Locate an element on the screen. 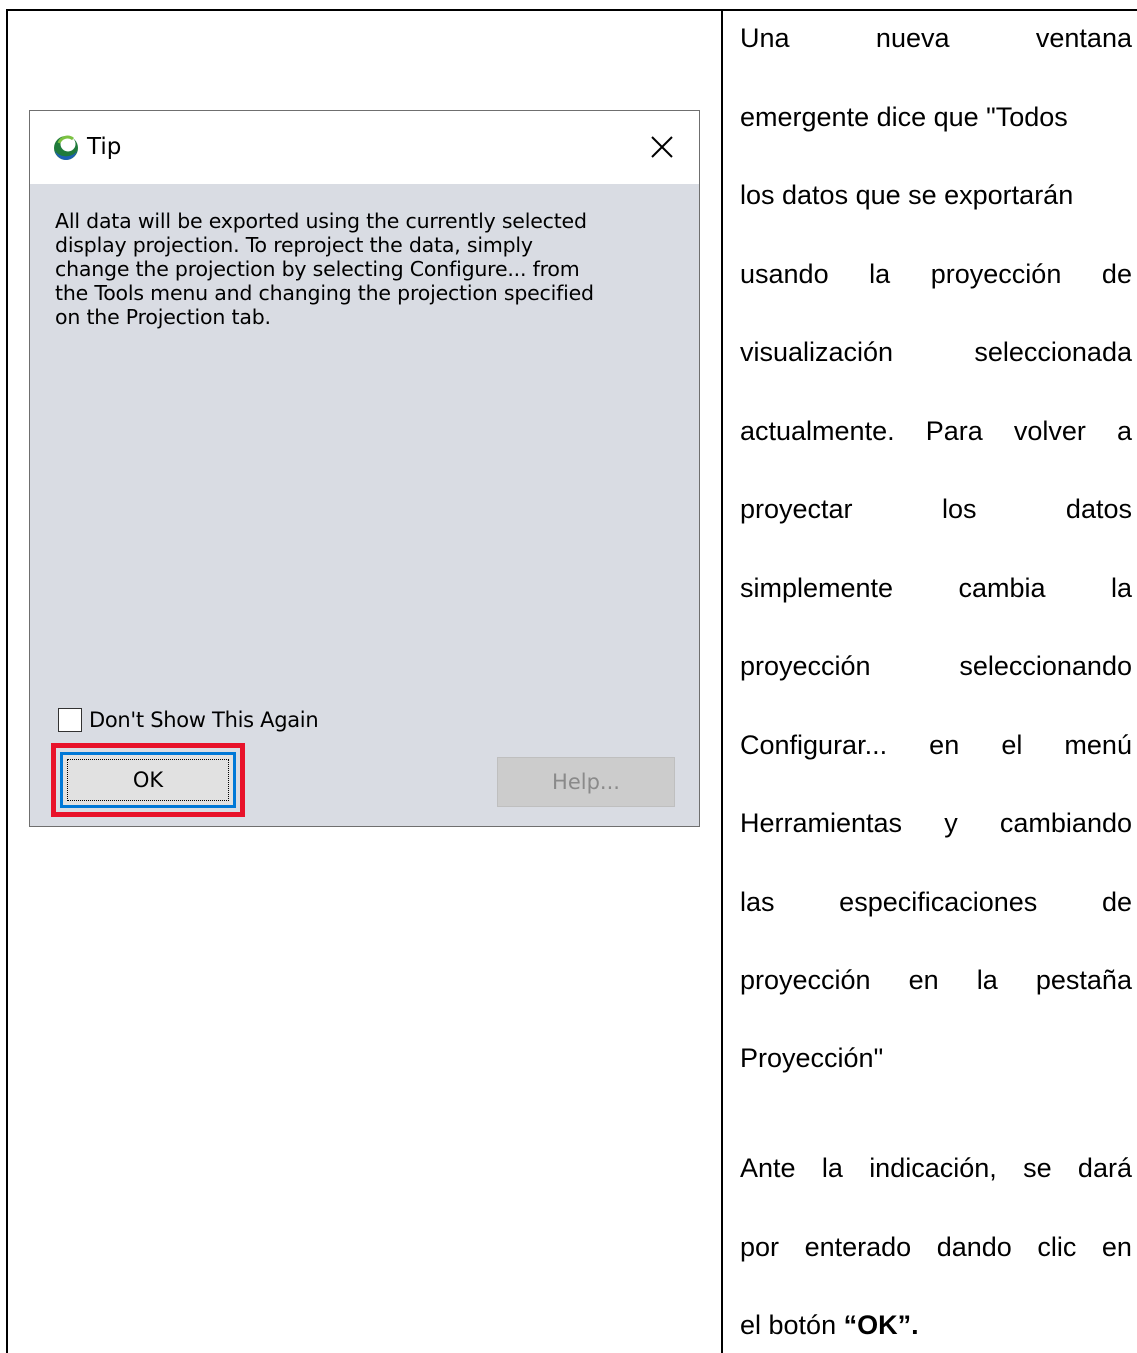  table-top-border is located at coordinates (571, 10).